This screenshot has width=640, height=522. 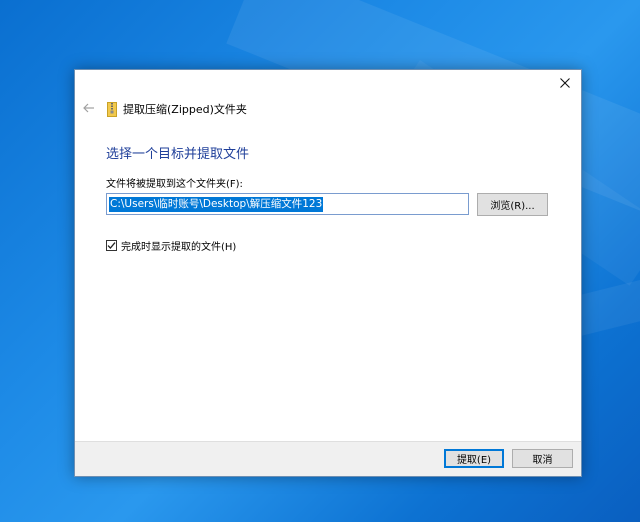 I want to click on show-files-checkbox-row: 完成时显示提取的文件(H), so click(x=171, y=245).